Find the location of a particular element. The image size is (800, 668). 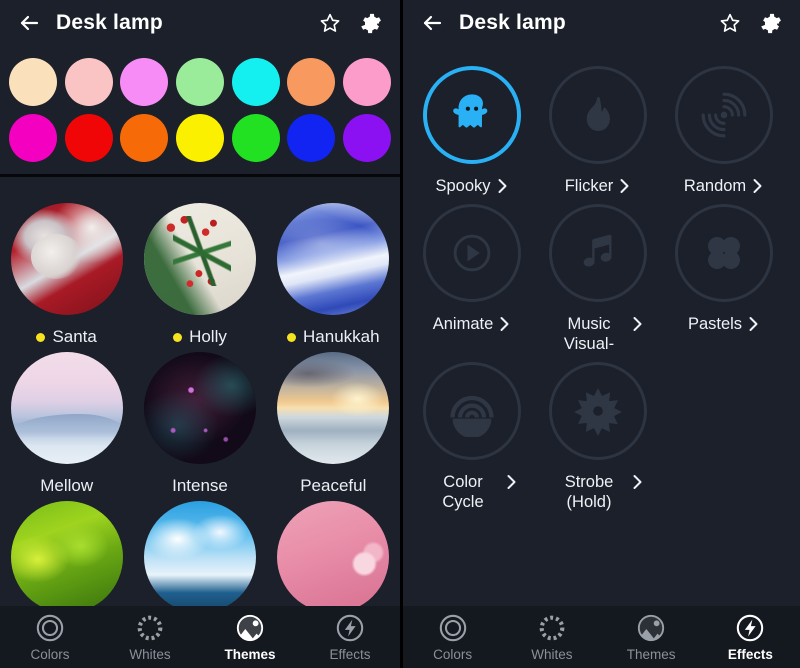

effect-item-random: Random is located at coordinates (724, 127).